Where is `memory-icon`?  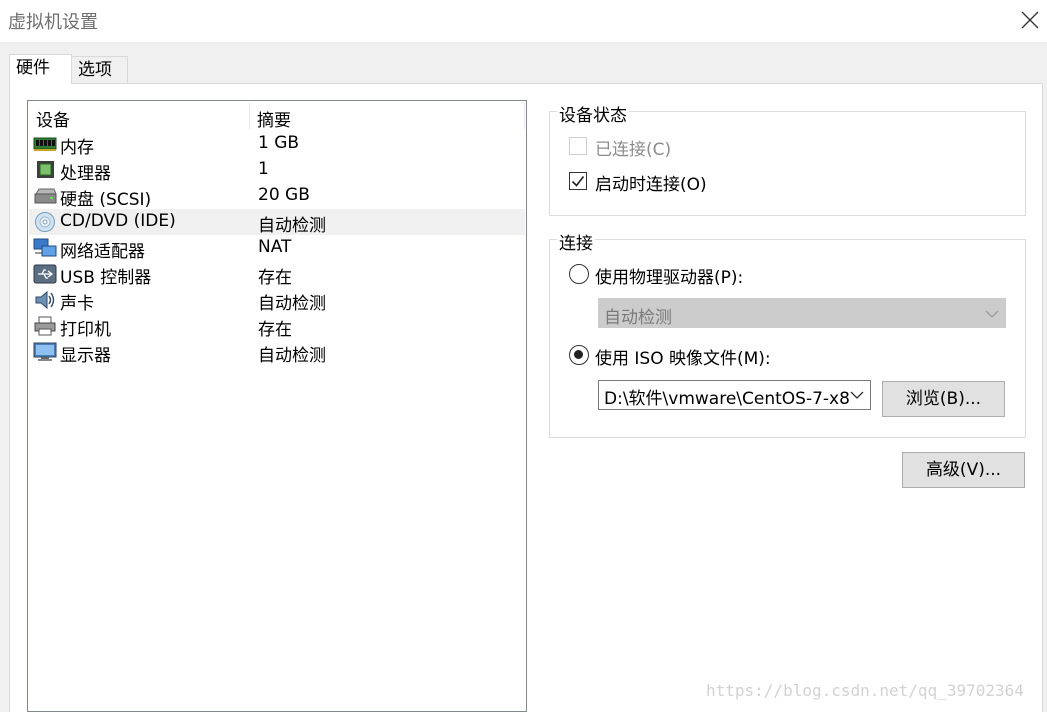 memory-icon is located at coordinates (45, 144).